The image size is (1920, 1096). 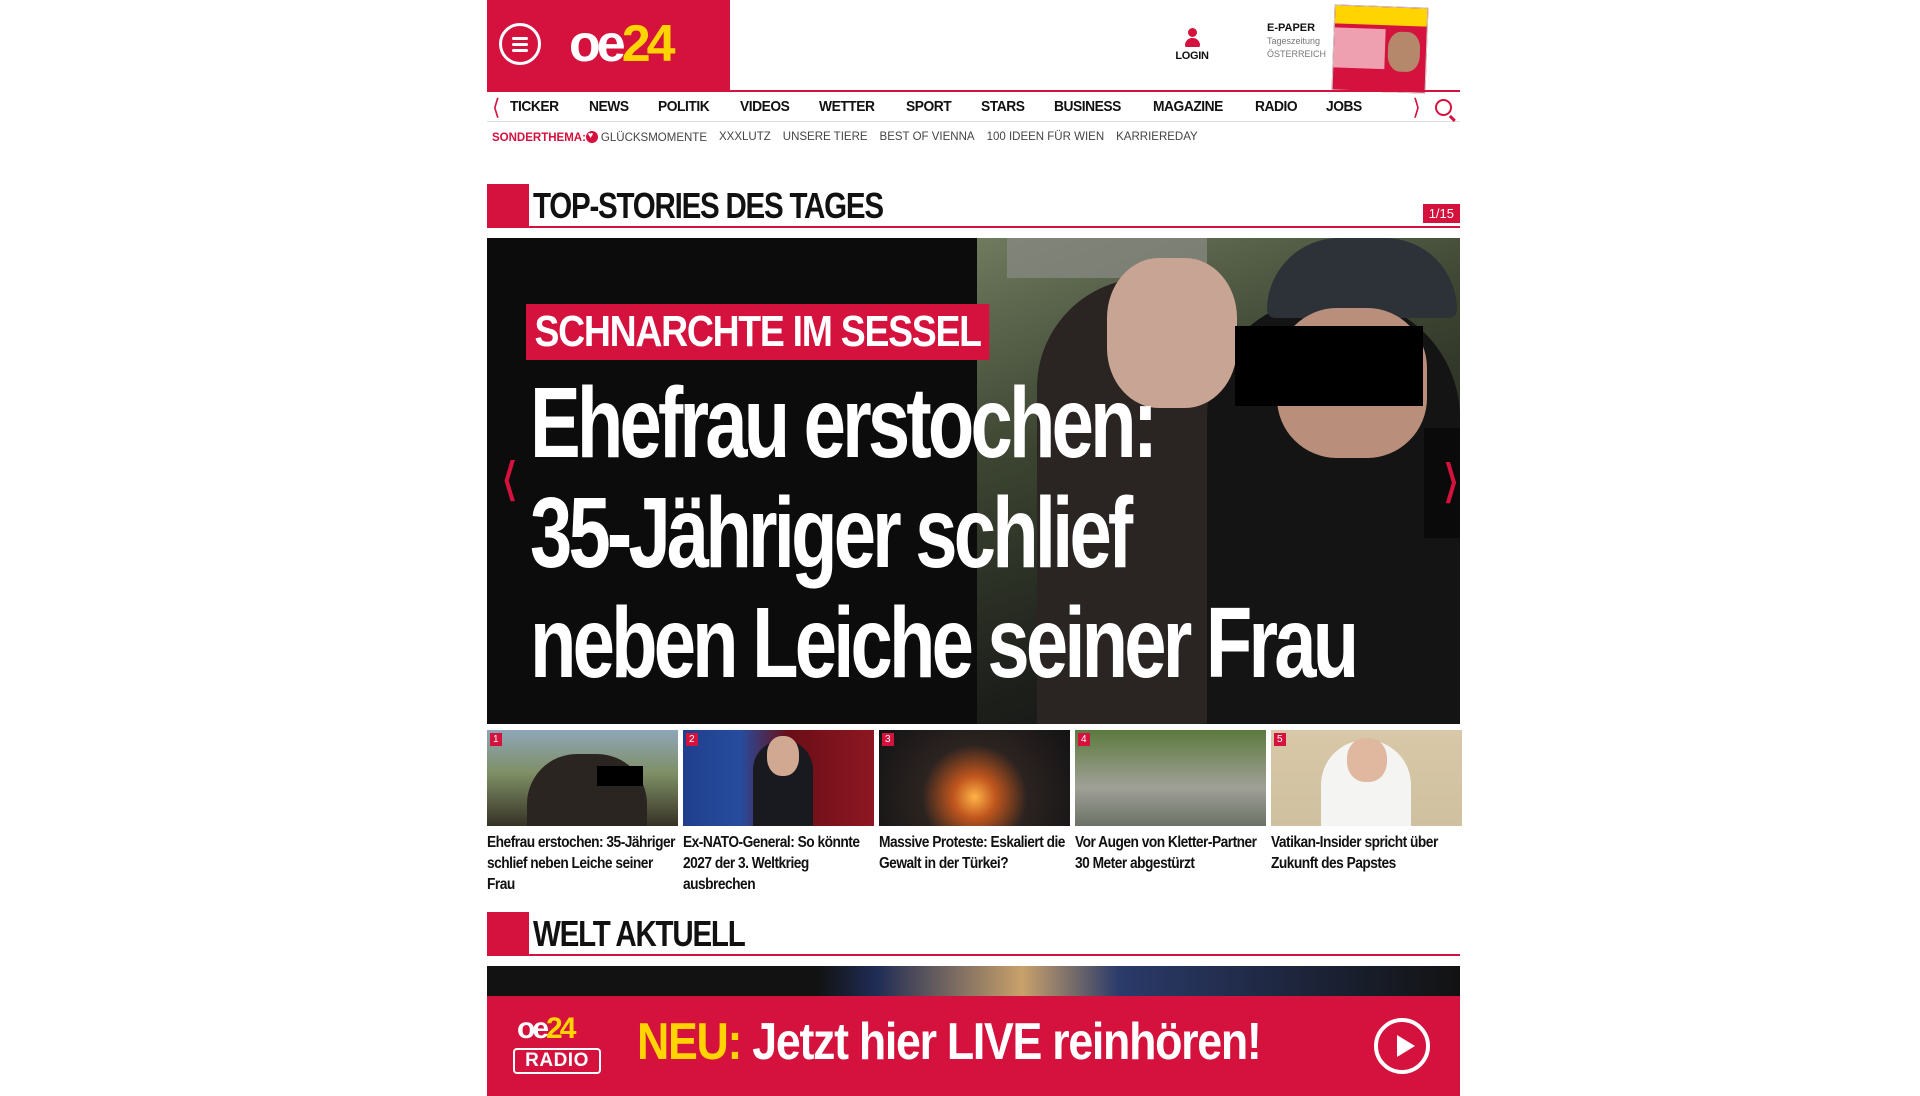 What do you see at coordinates (688, 107) in the screenshot?
I see `nav-item-politik: POLITIK` at bounding box center [688, 107].